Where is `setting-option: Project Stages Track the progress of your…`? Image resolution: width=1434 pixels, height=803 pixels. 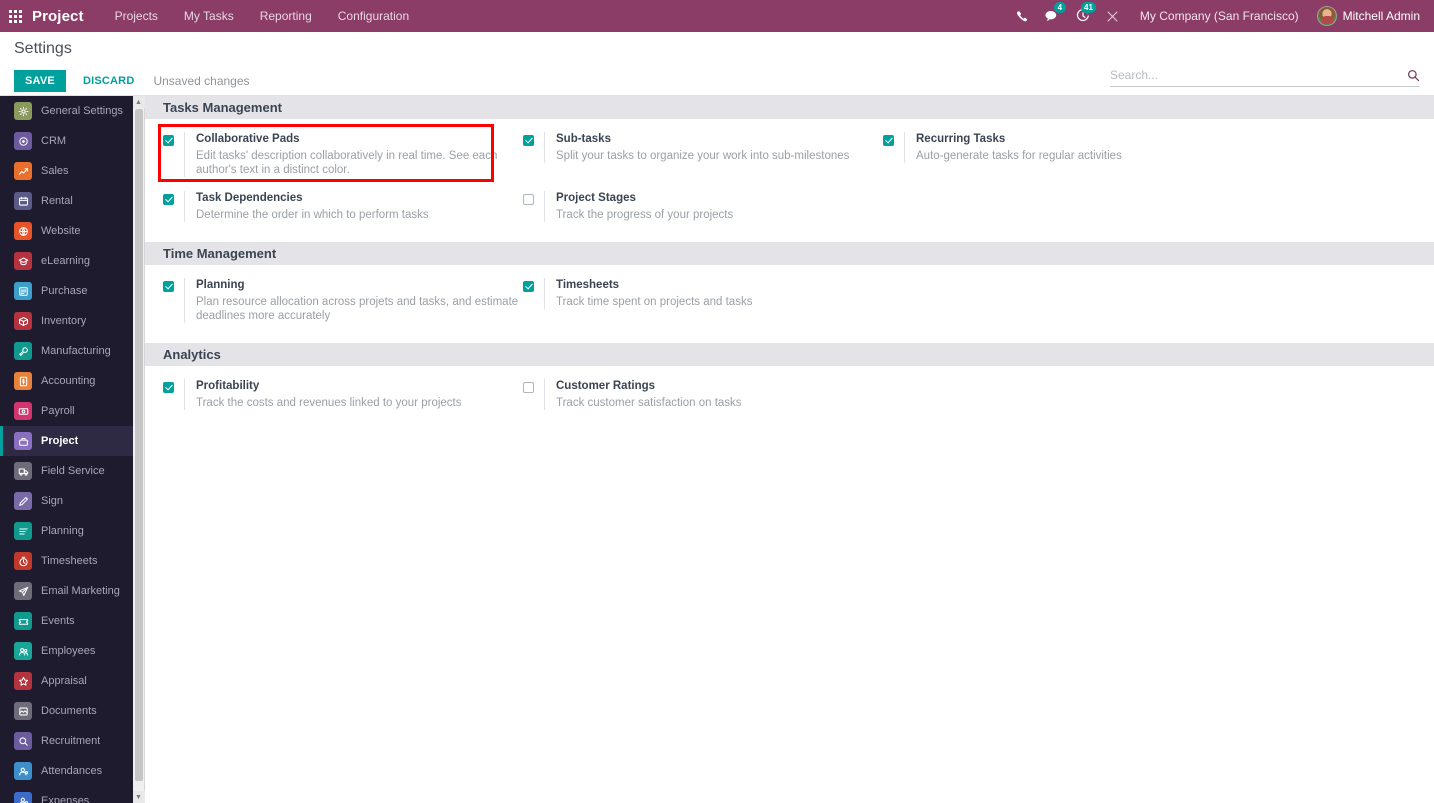 setting-option: Project Stages Track the progress of your… is located at coordinates (703, 213).